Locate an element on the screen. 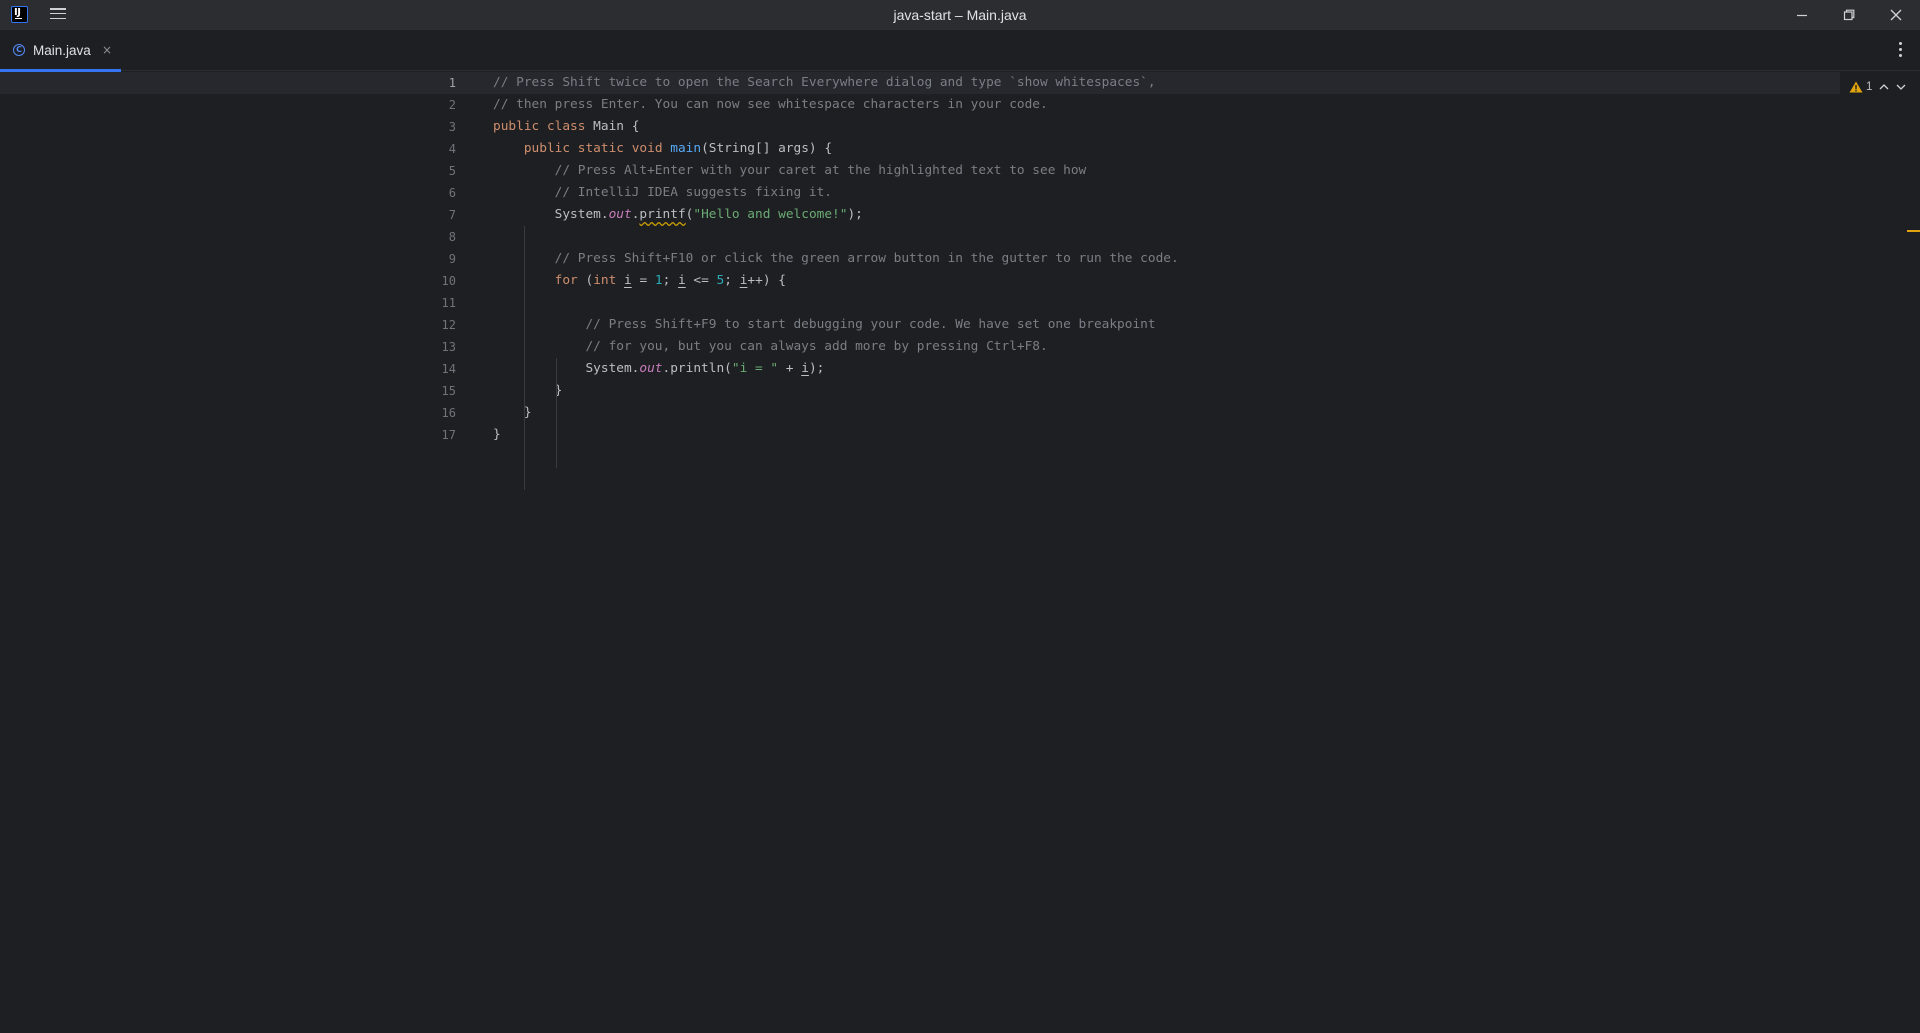 The image size is (1920, 1033). code-token: for is located at coordinates (570, 280).